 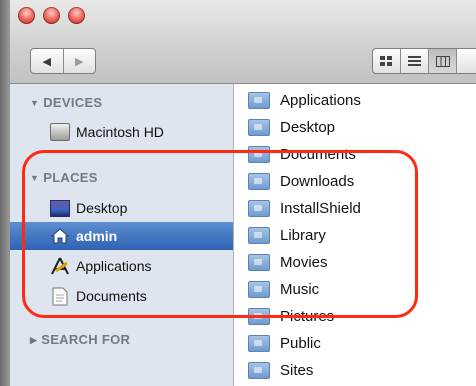 I want to click on disclosure-right-icon: ▶, so click(x=34, y=340).